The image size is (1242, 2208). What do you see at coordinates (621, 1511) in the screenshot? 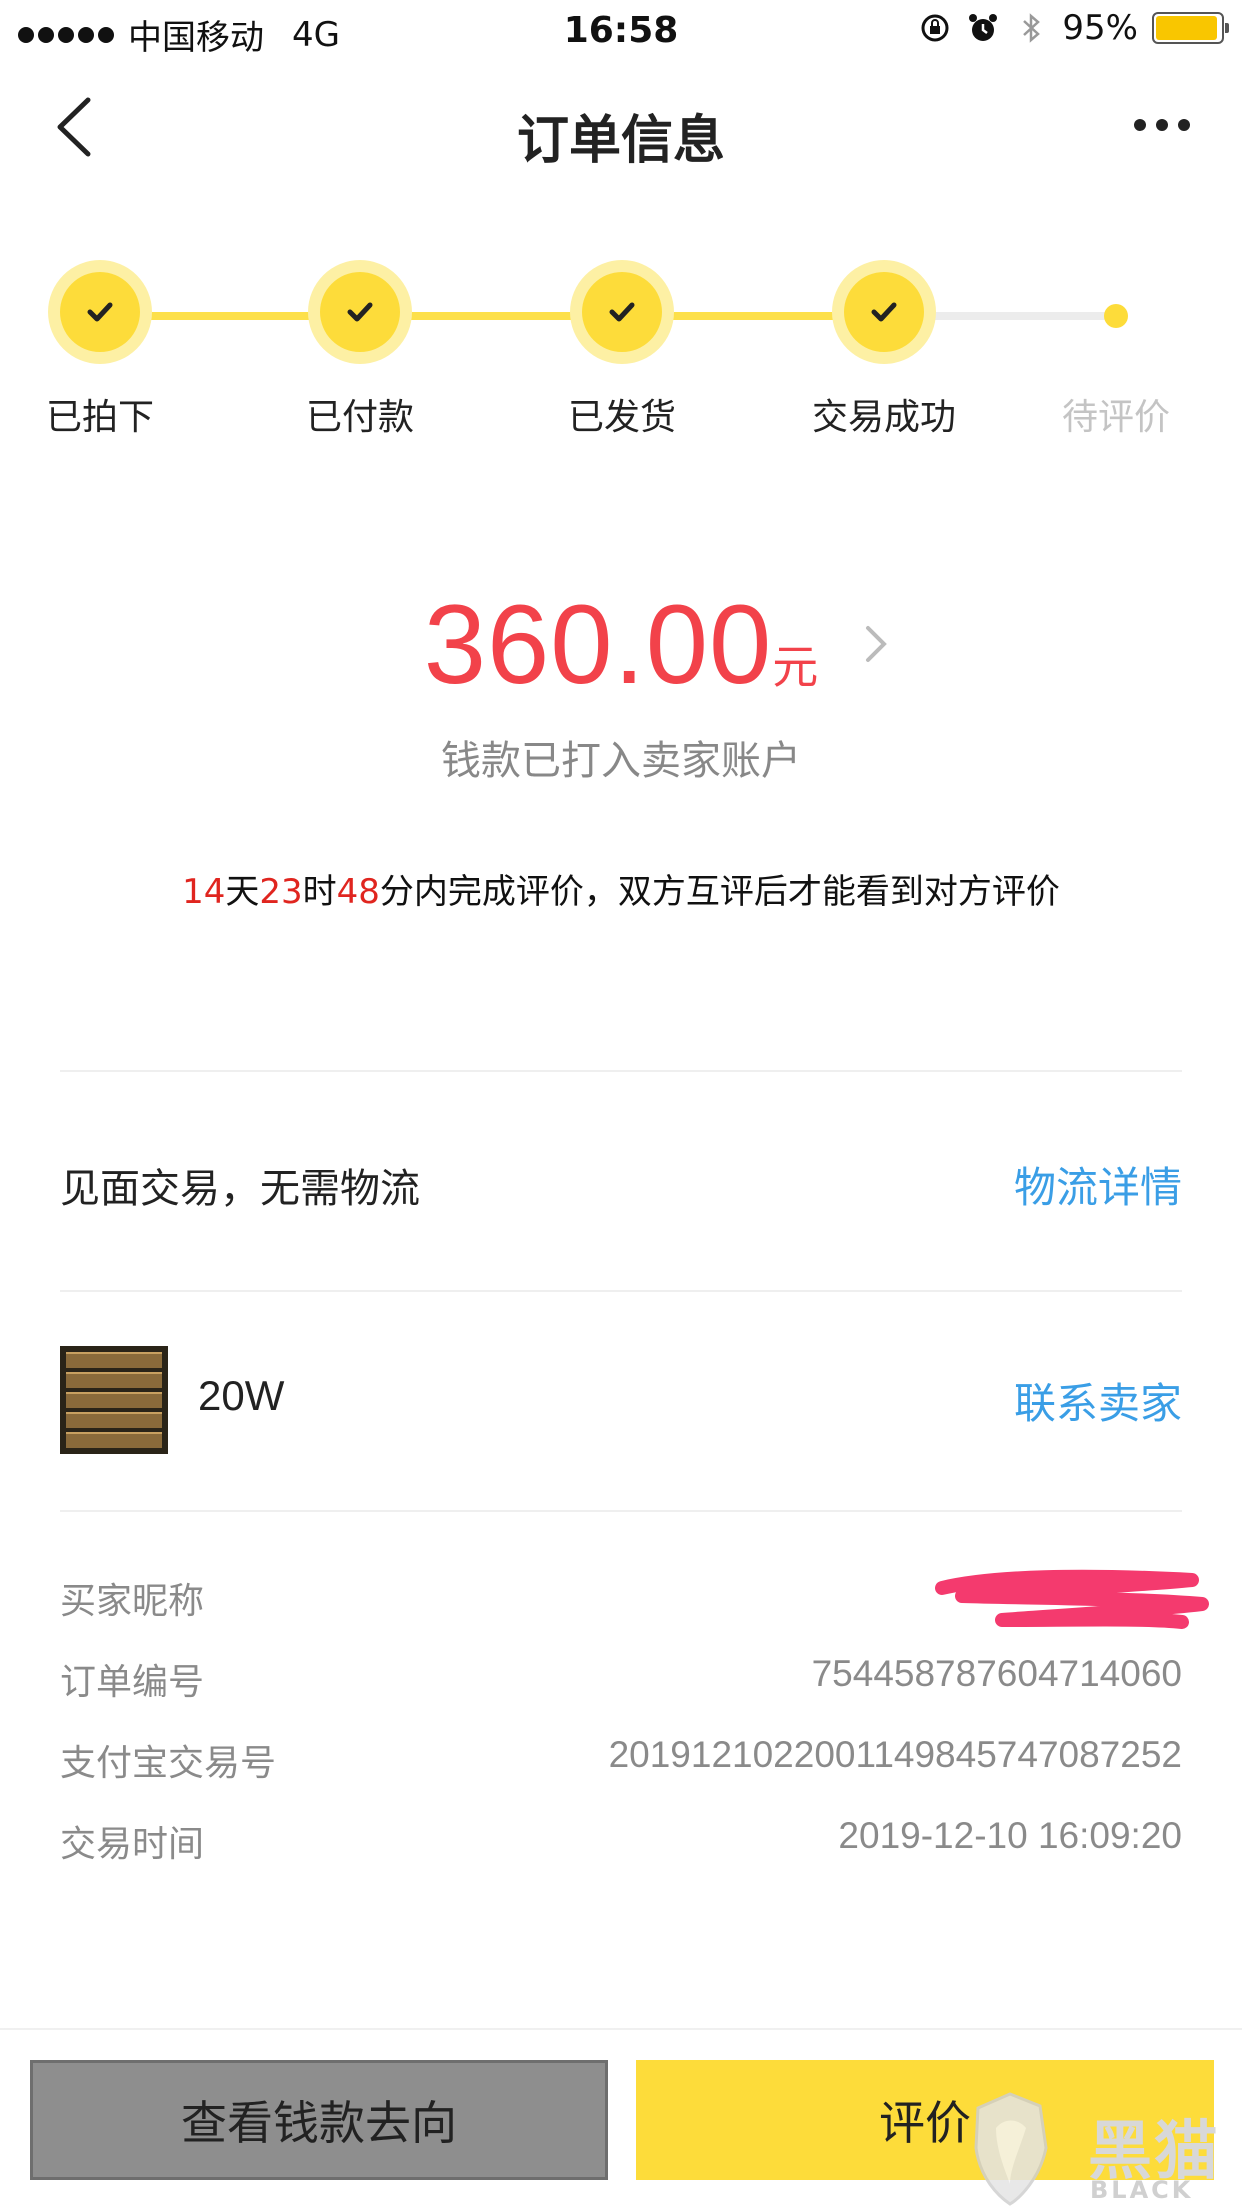
I see `divider` at bounding box center [621, 1511].